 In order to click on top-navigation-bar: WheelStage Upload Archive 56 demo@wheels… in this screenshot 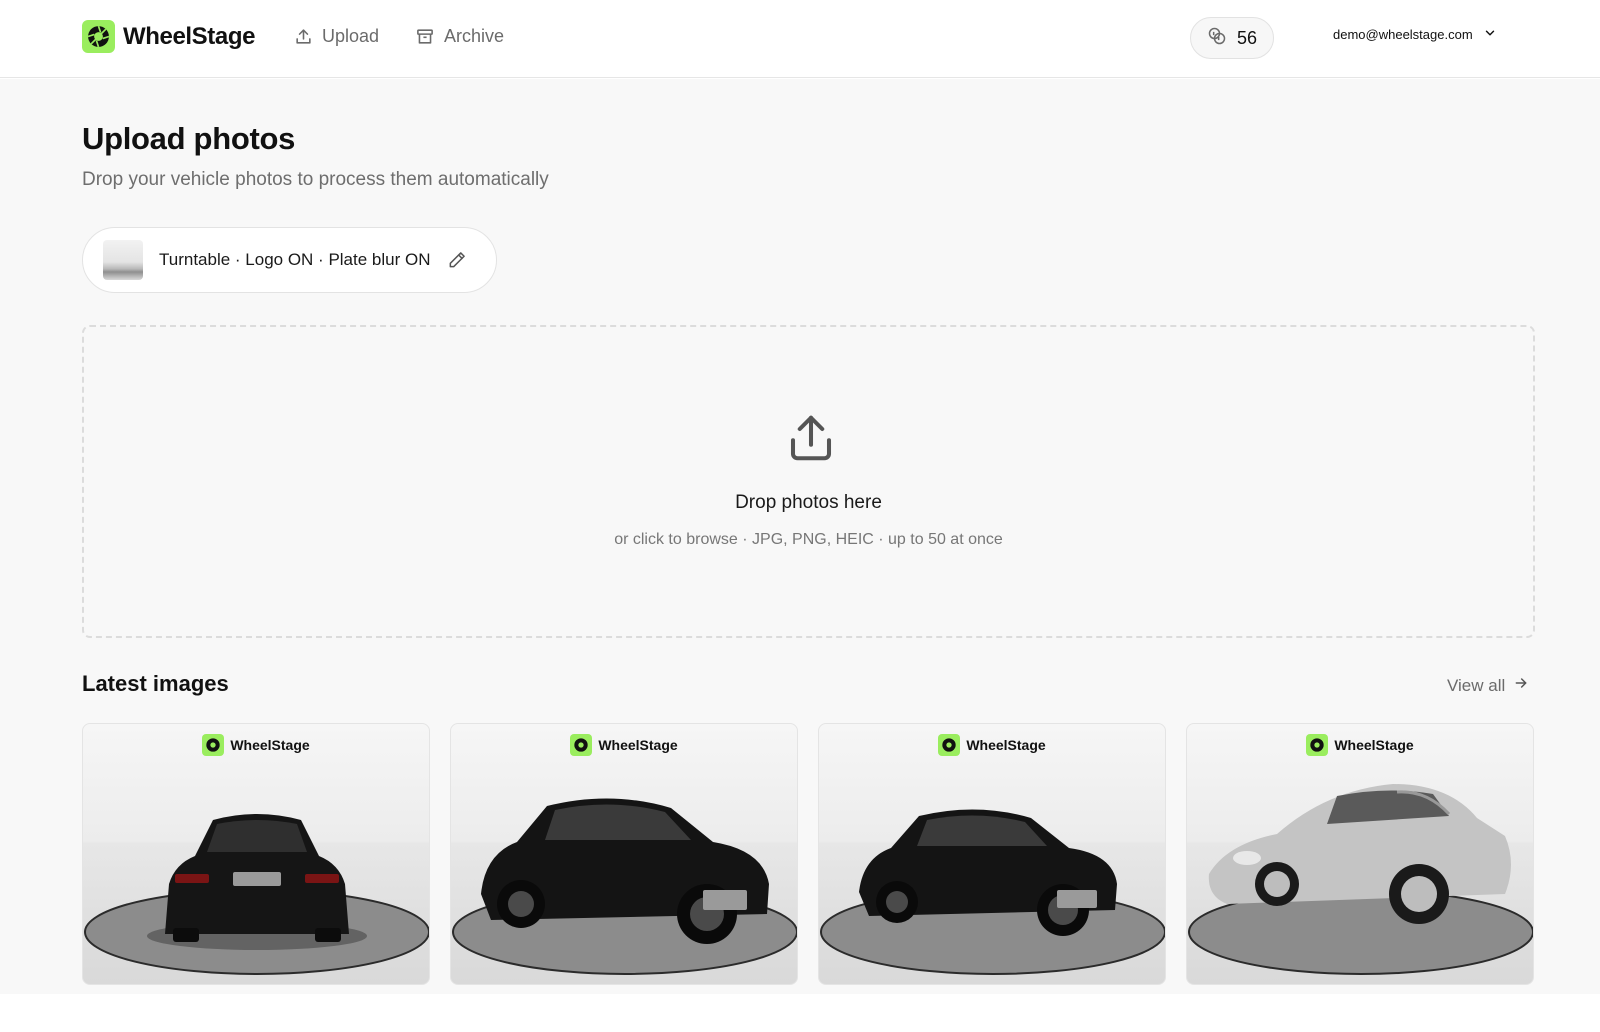, I will do `click(800, 39)`.